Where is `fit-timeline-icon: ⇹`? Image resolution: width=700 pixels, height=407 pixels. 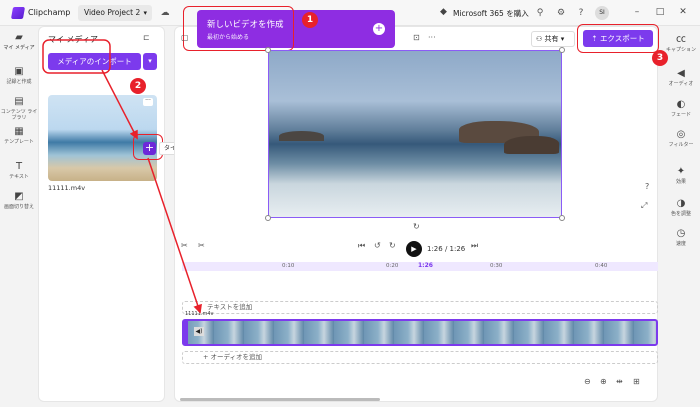
fit-timeline-icon: ⇹ is located at coordinates (619, 381).